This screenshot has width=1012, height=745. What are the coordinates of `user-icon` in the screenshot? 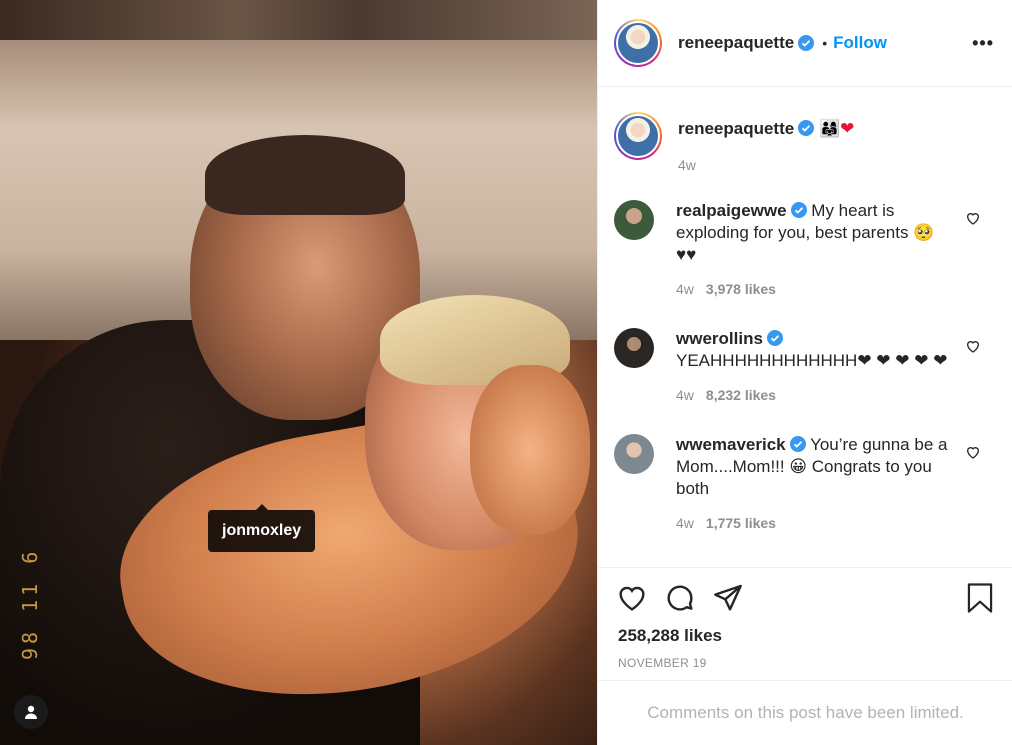 It's located at (31, 712).